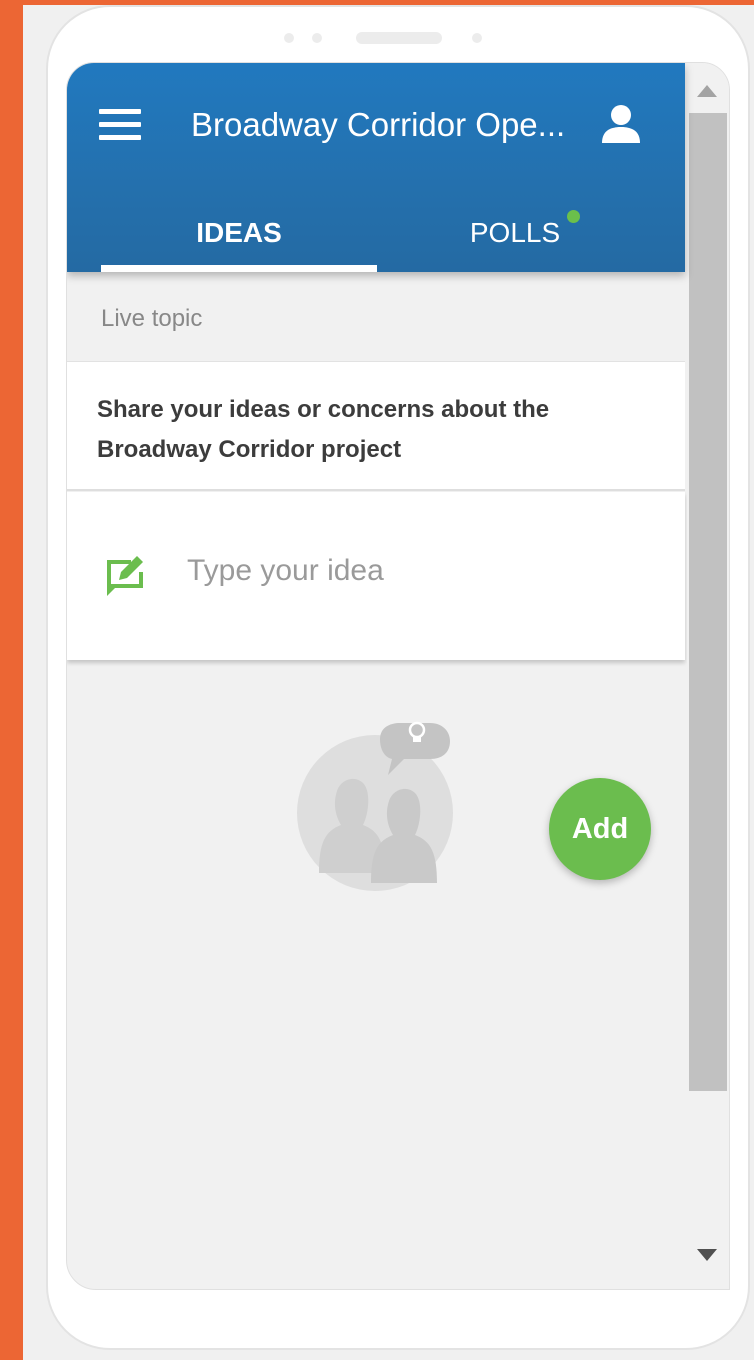  Describe the element at coordinates (375, 806) in the screenshot. I see `empty-state-illustration` at that location.